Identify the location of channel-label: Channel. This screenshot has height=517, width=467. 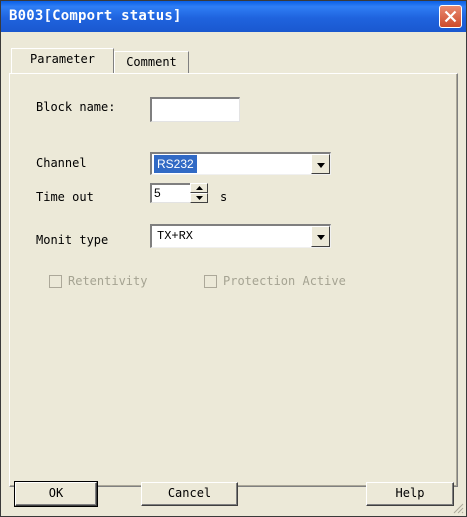
(61, 163).